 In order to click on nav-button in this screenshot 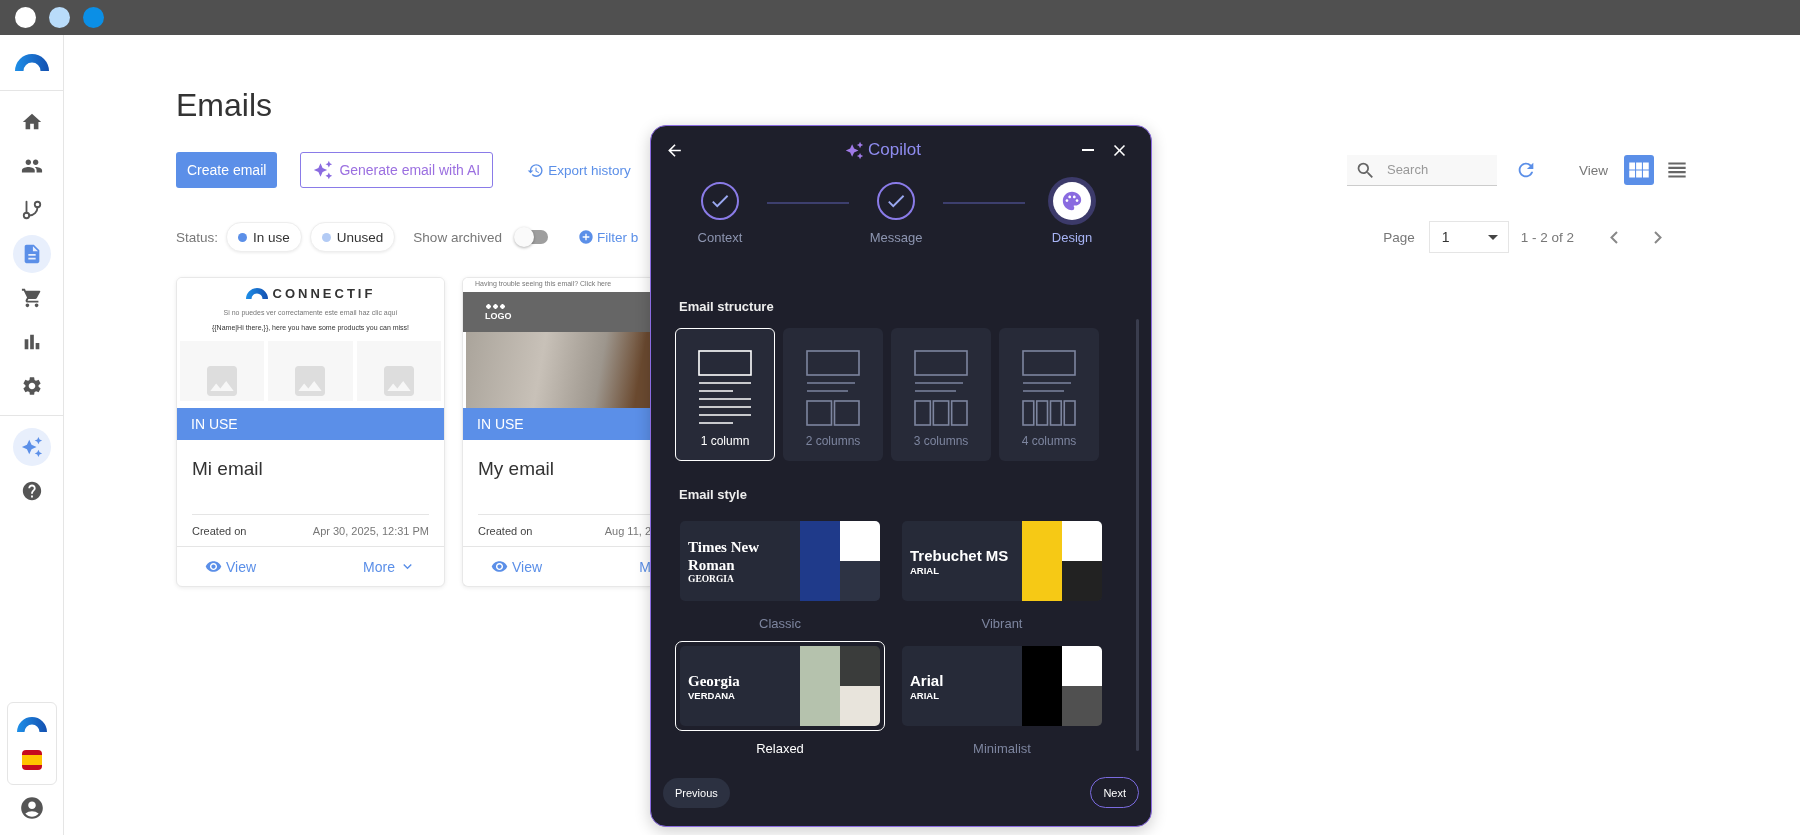, I will do `click(31, 254)`.